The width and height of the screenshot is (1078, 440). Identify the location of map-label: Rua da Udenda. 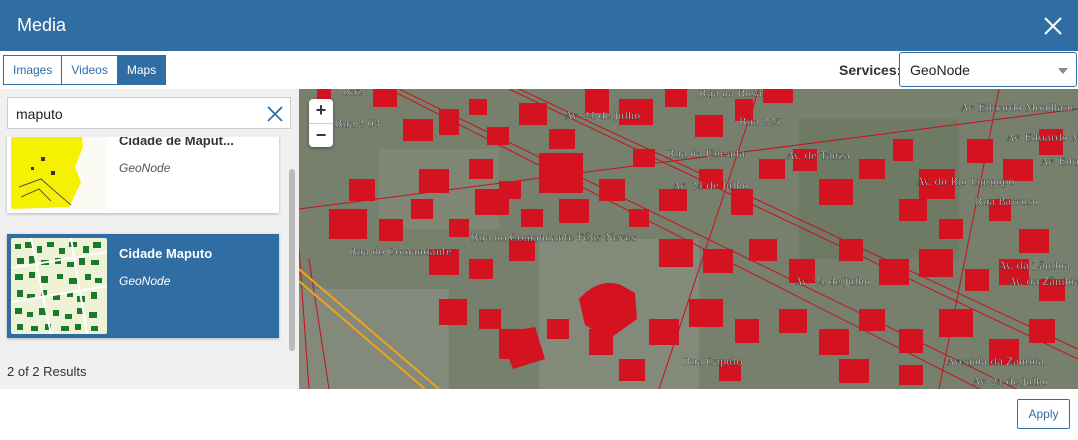
(706, 154).